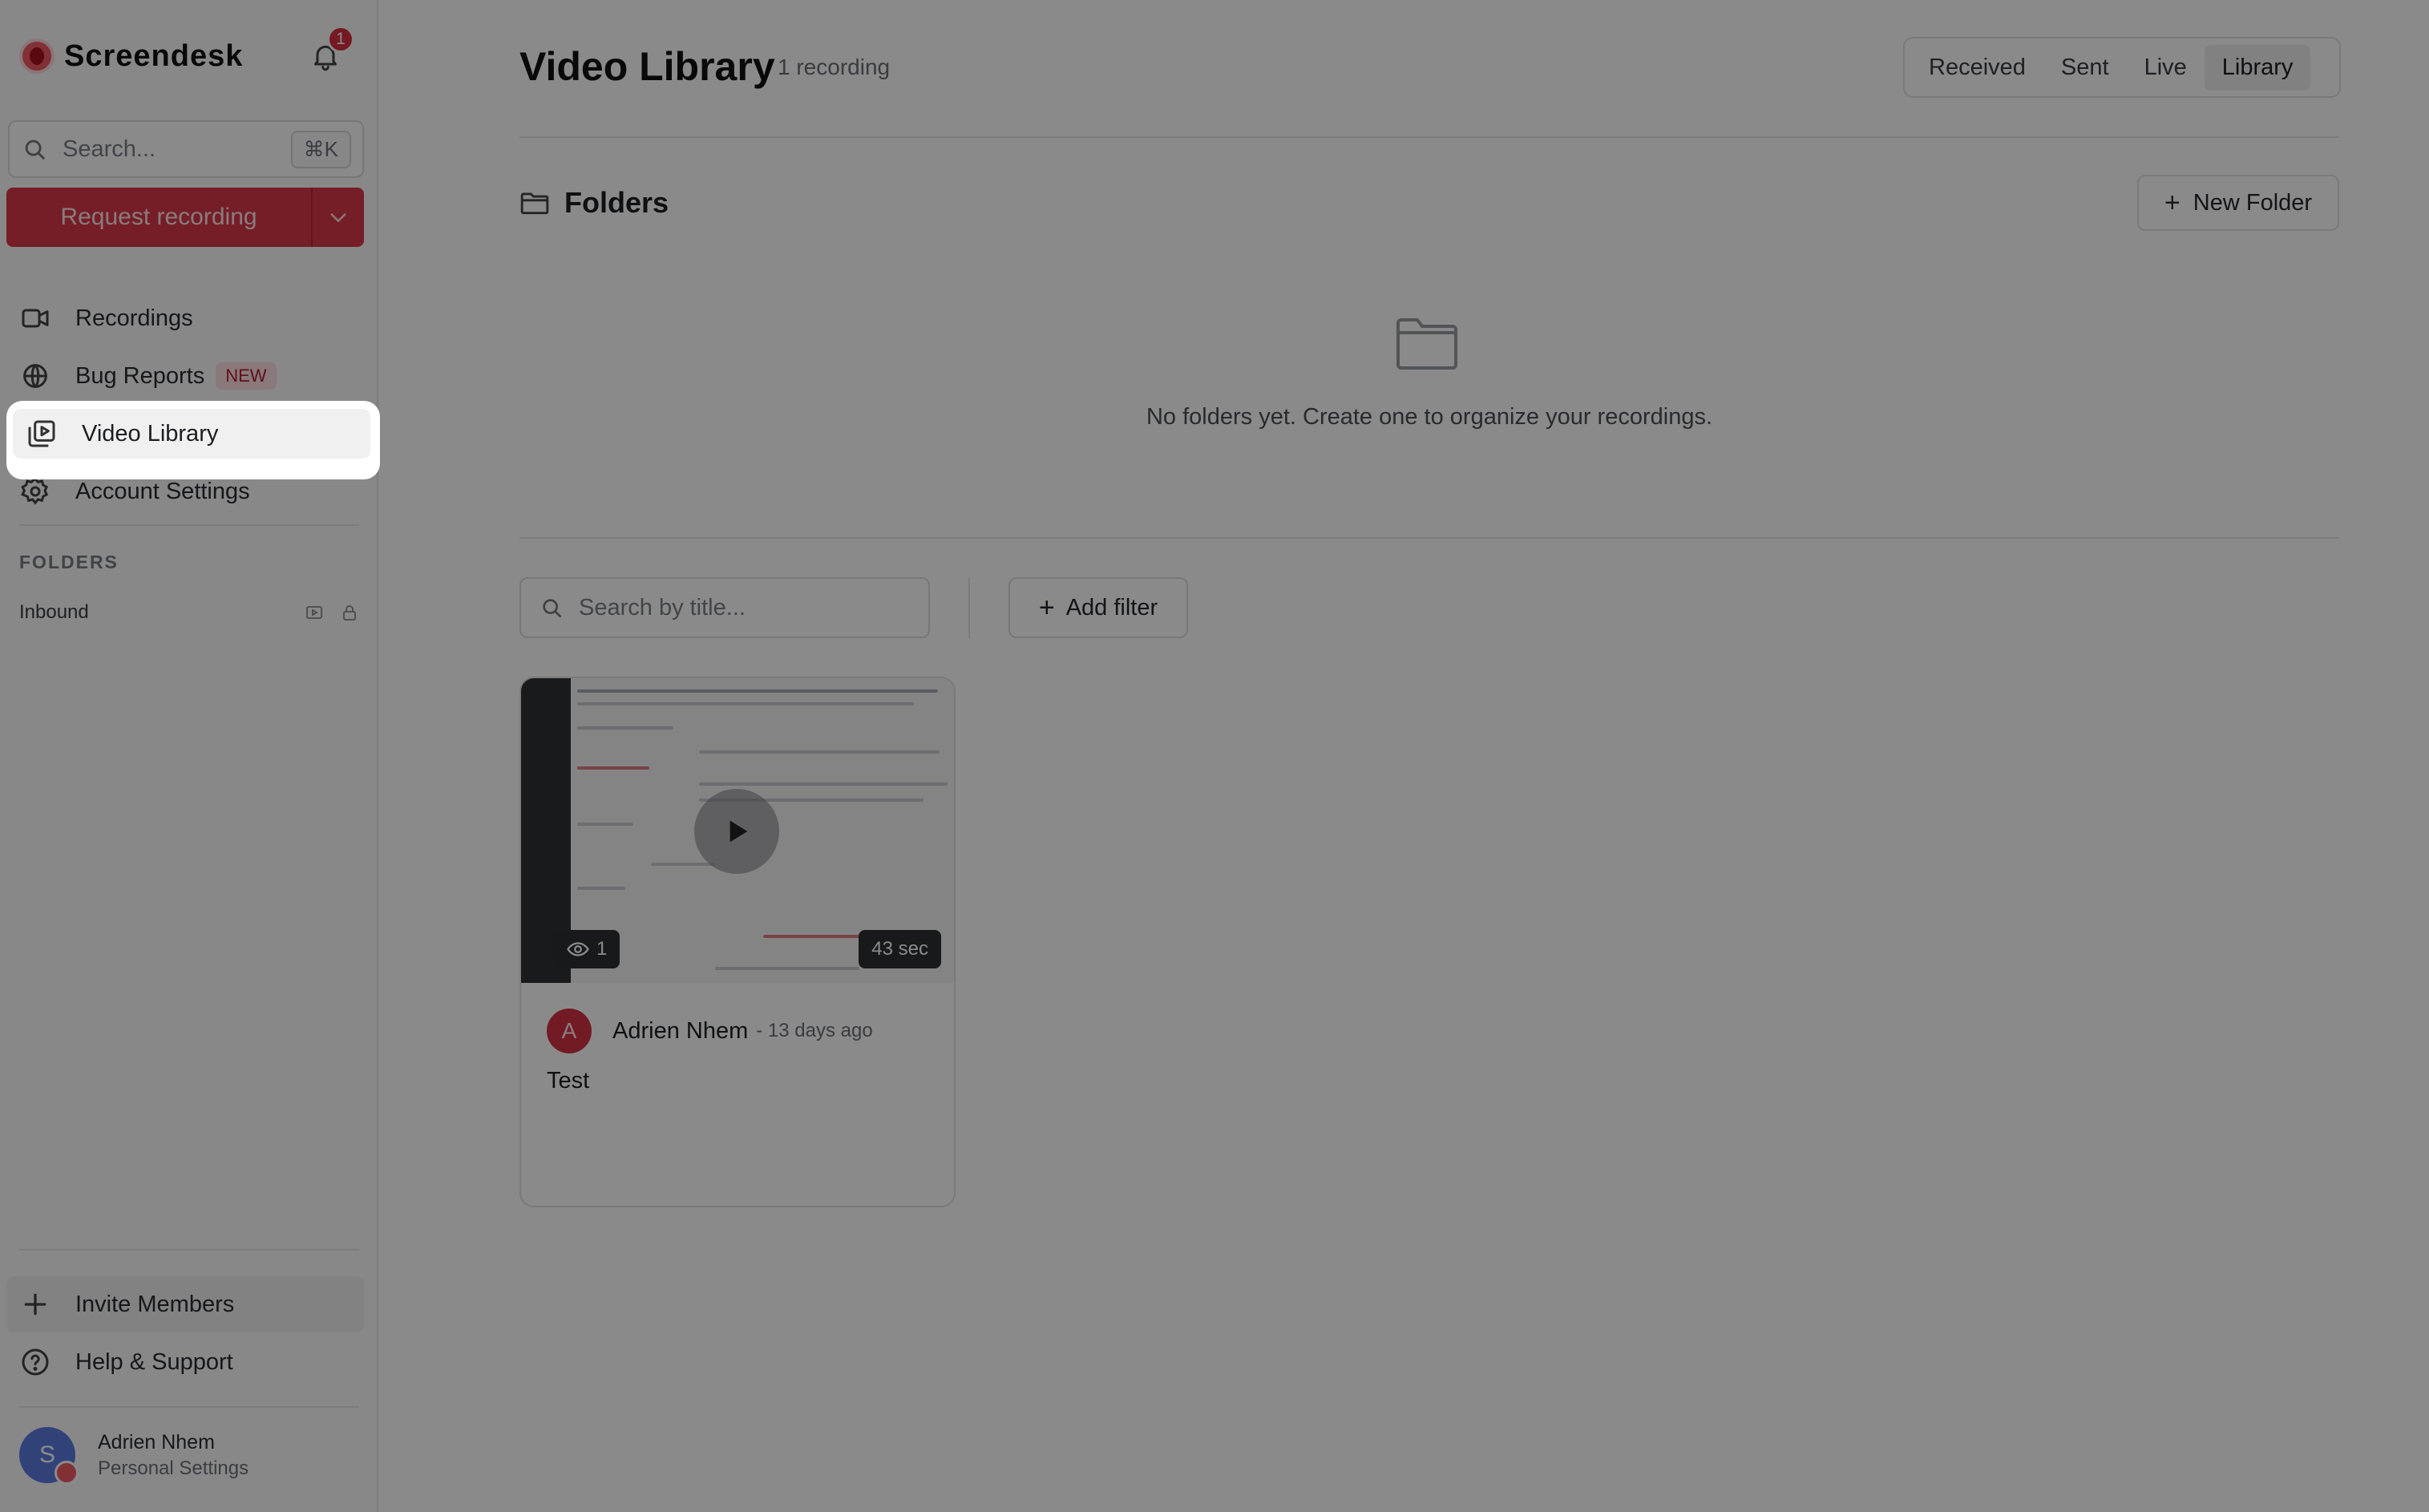 This screenshot has height=1512, width=2429. I want to click on sidebar-item-video-library-highlight: Video Library, so click(191, 434).